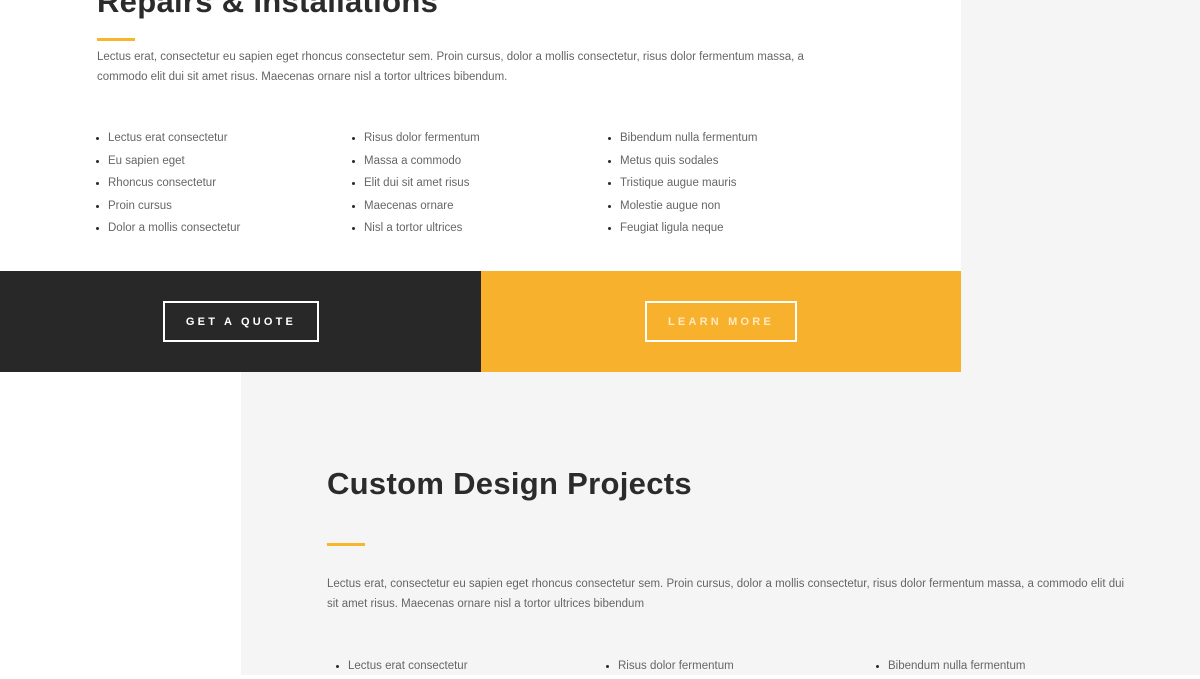 The height and width of the screenshot is (679, 1200). I want to click on get-a-quote-button: GET A QUOTE, so click(241, 321).